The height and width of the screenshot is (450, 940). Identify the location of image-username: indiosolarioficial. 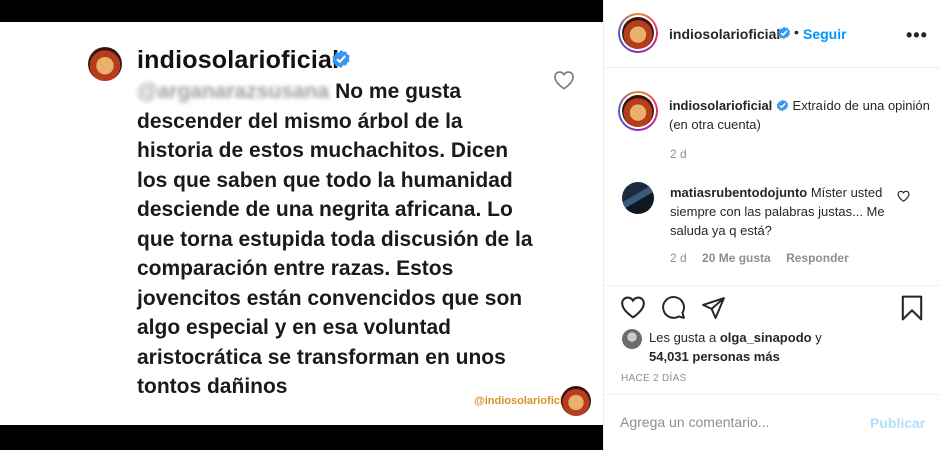
(238, 60).